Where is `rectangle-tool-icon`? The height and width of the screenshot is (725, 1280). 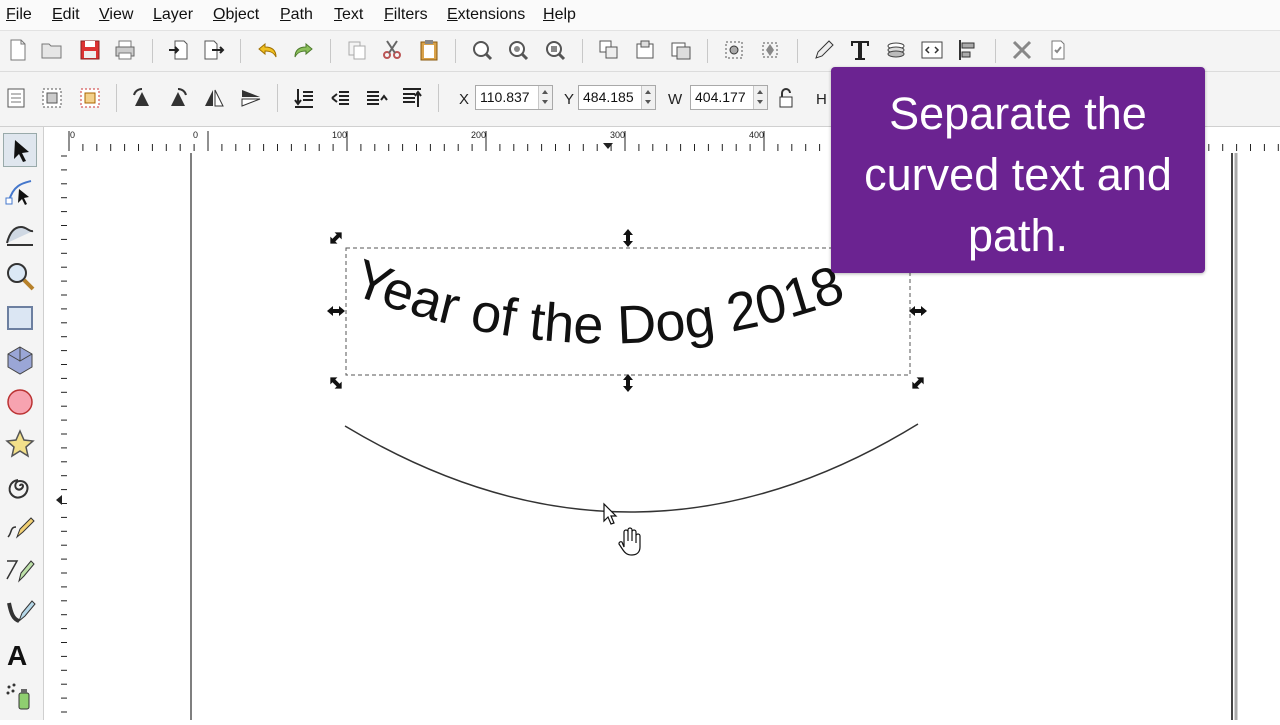 rectangle-tool-icon is located at coordinates (20, 318).